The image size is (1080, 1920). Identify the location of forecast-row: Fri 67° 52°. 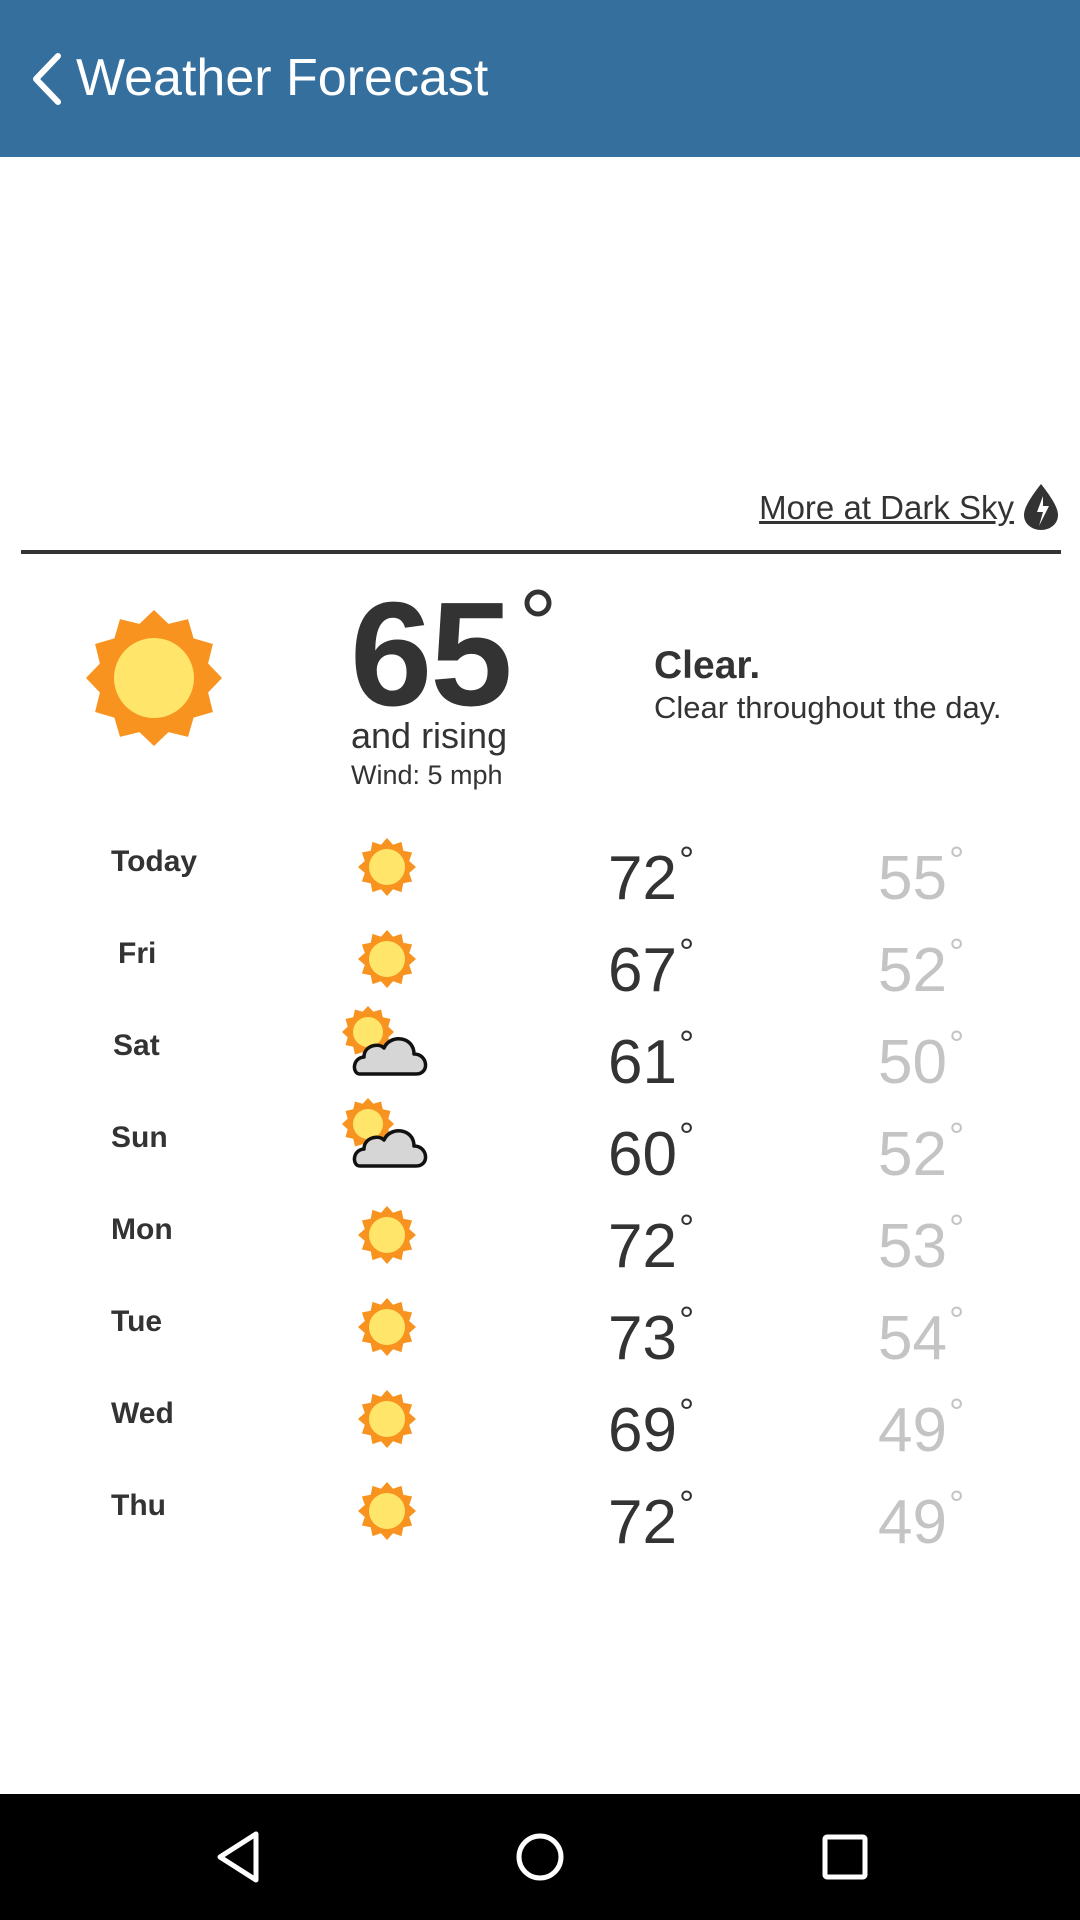
(540, 957).